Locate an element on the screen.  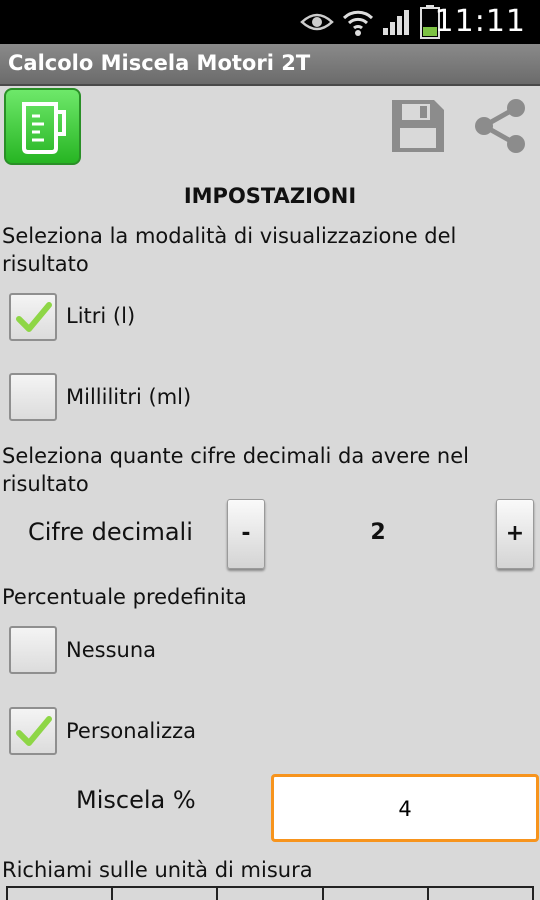
floppy-disk-icon is located at coordinates (418, 126).